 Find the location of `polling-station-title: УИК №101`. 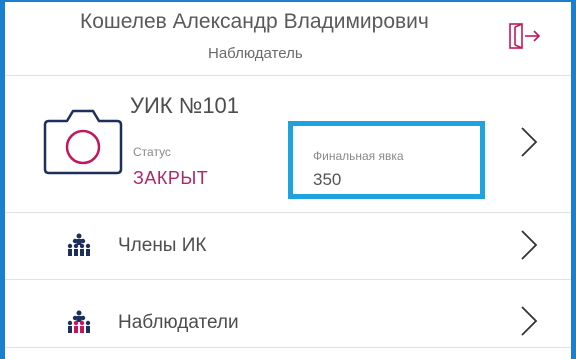

polling-station-title: УИК №101 is located at coordinates (185, 105).